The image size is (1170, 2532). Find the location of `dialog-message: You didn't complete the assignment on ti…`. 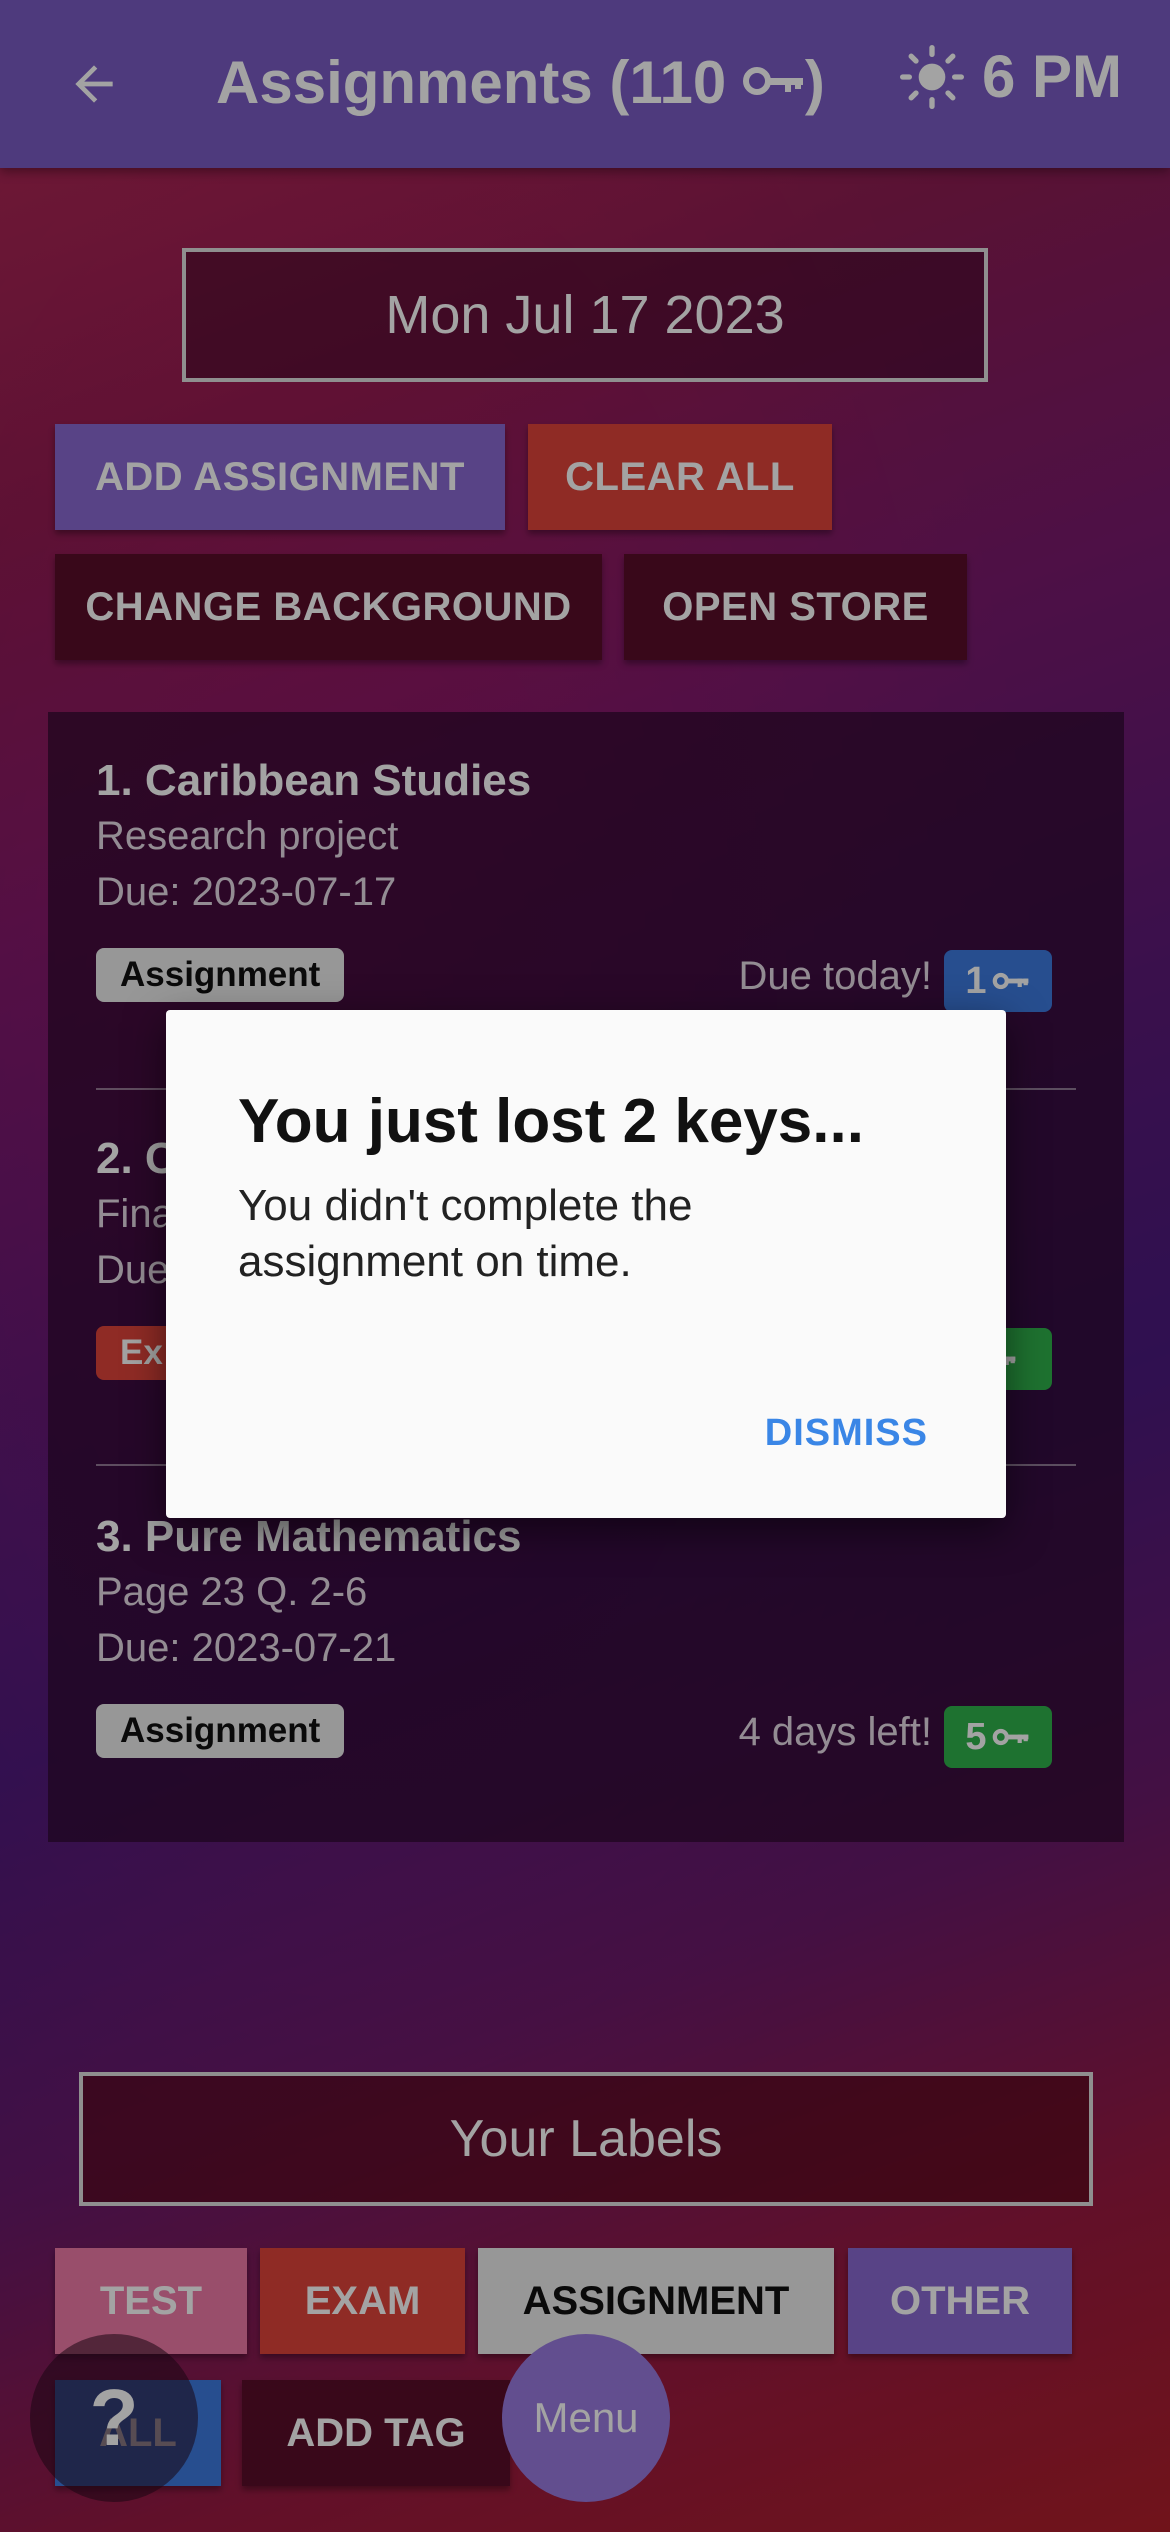

dialog-message: You didn't complete the assignment on ti… is located at coordinates (465, 1233).